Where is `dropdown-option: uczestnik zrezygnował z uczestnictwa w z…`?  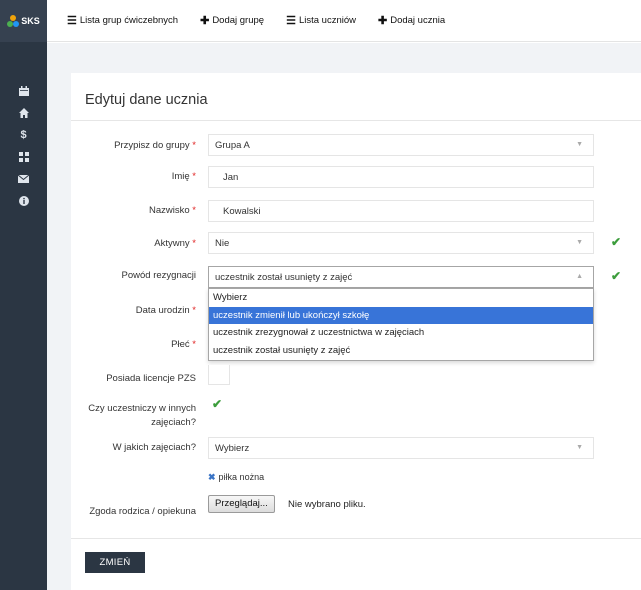 dropdown-option: uczestnik zrezygnował z uczestnictwa w z… is located at coordinates (401, 333).